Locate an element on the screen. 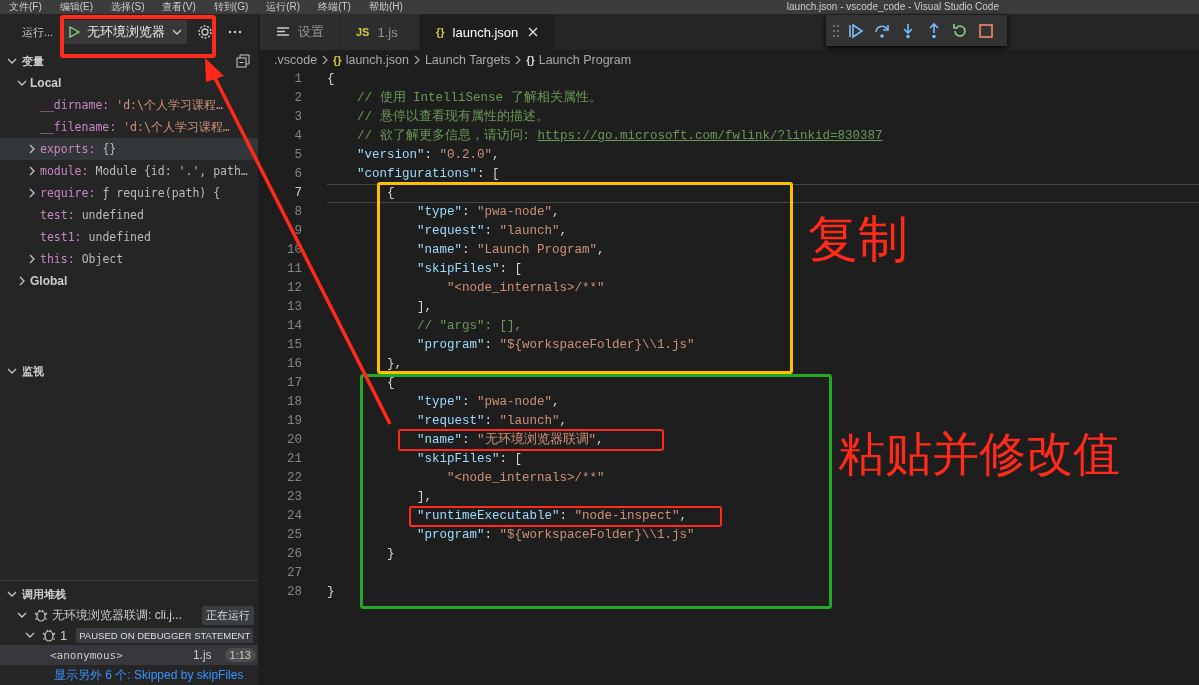 This screenshot has width=1199, height=685. line-number: 26 is located at coordinates (294, 554).